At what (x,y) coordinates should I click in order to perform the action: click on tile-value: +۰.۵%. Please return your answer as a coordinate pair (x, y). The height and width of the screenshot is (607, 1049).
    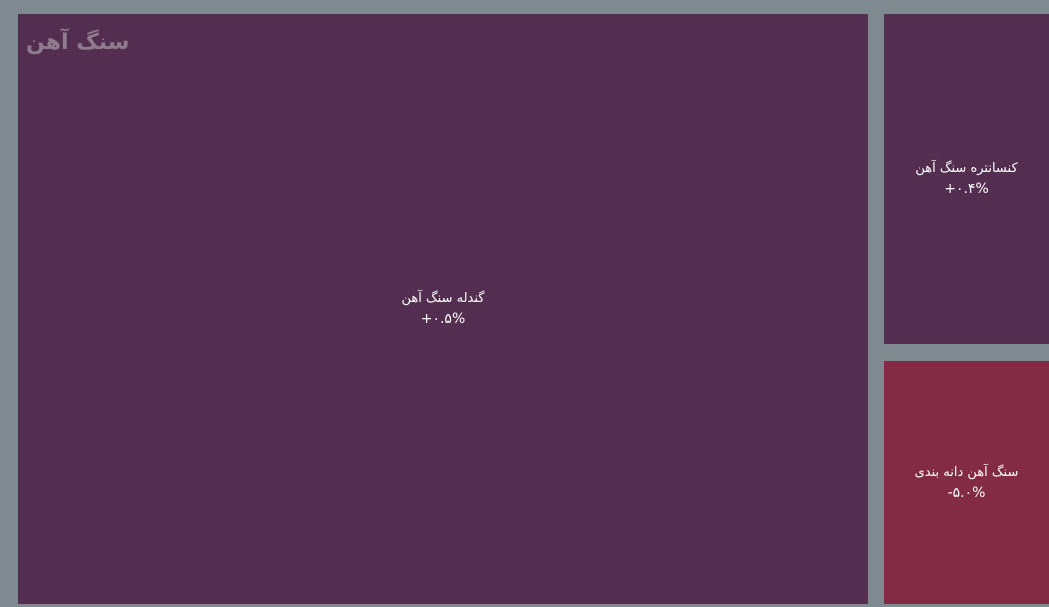
    Looking at the image, I should click on (443, 319).